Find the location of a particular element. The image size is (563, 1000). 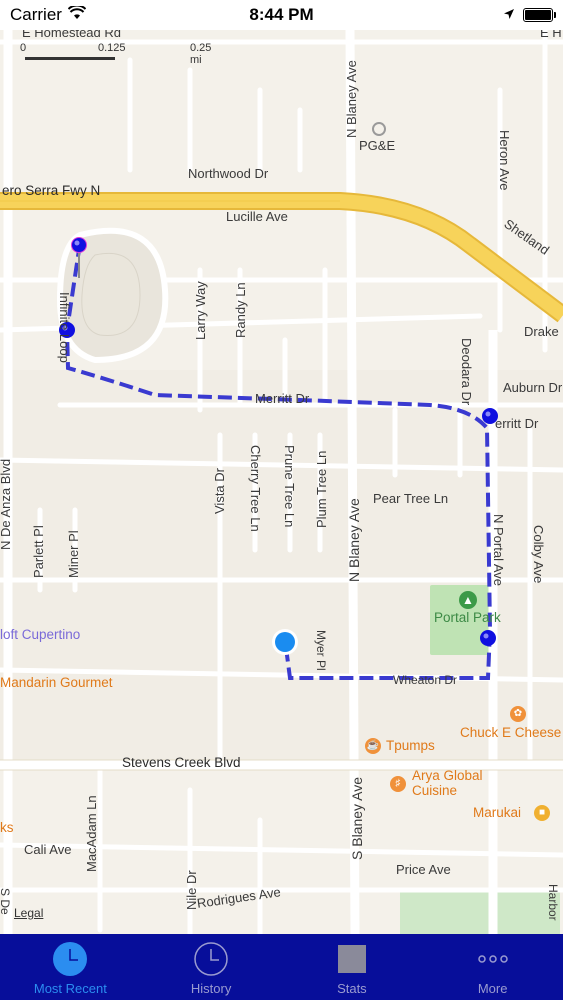

route-pin-start is located at coordinates (80, 266).